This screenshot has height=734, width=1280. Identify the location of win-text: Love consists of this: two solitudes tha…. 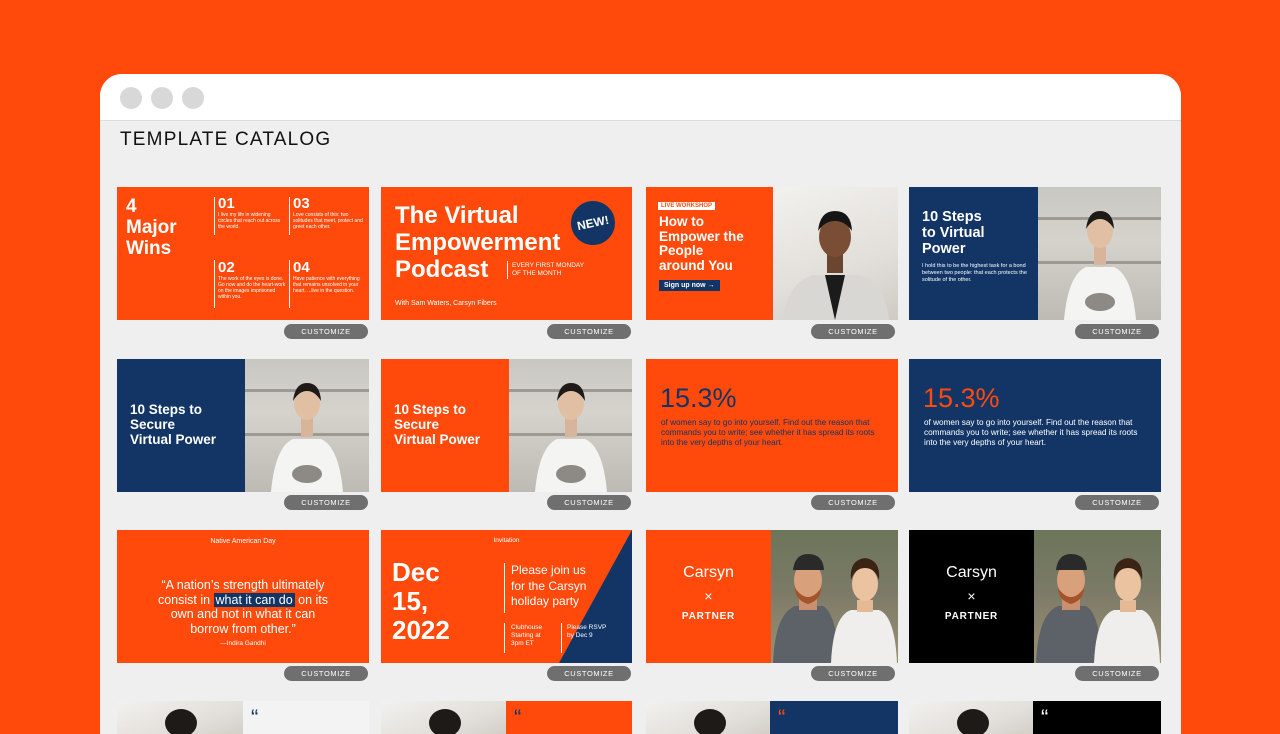
(328, 221).